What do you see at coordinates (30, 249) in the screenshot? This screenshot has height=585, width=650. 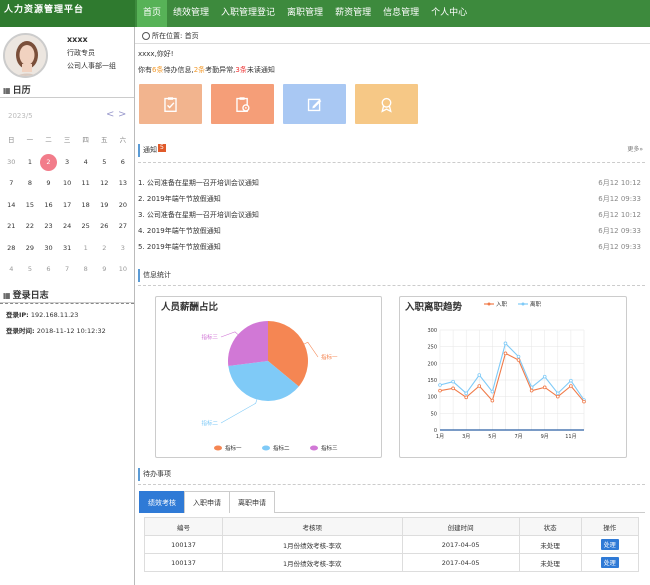 I see `calendar-day: 29` at bounding box center [30, 249].